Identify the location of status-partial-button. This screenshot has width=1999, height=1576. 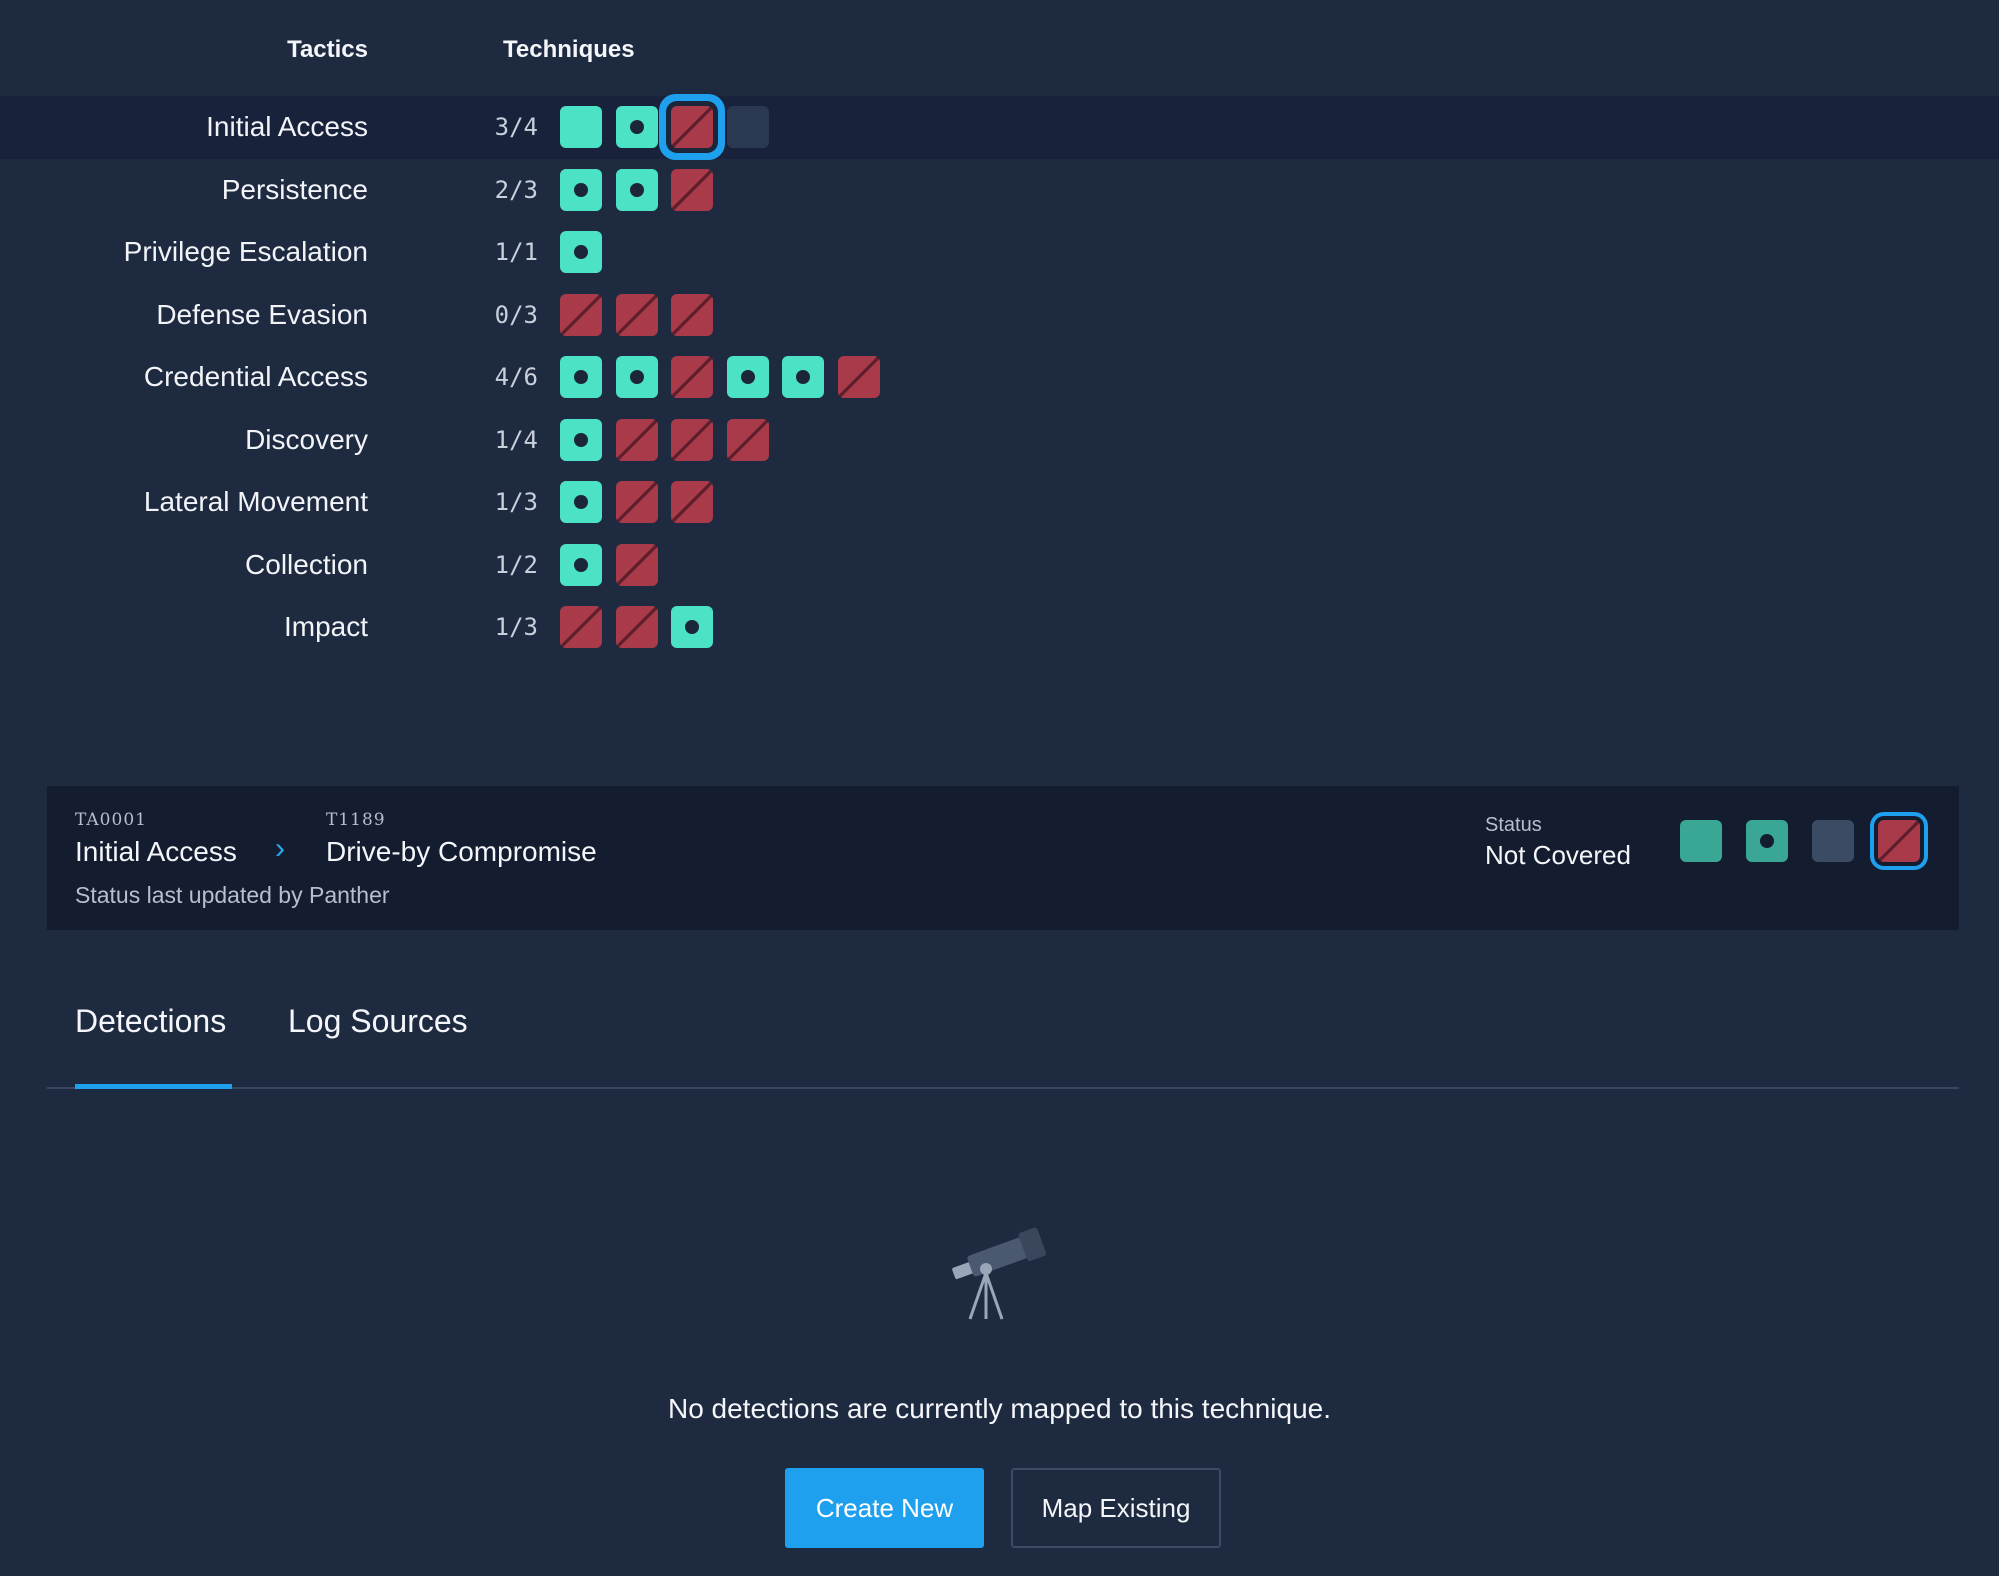
(1767, 841).